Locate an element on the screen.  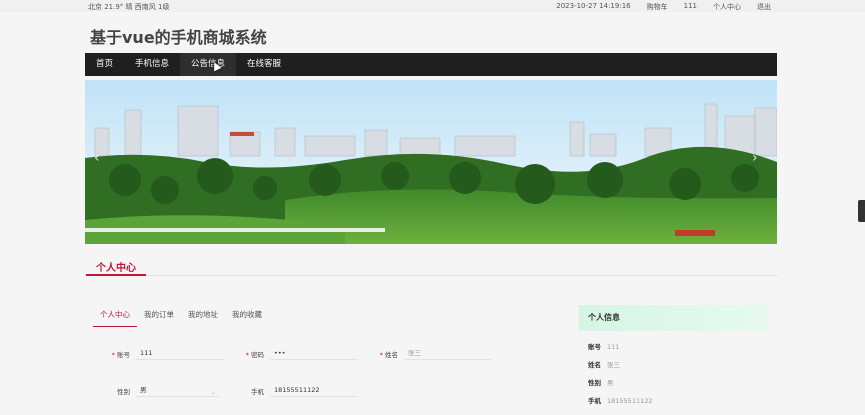
gender-value: 男 is located at coordinates (143, 390).